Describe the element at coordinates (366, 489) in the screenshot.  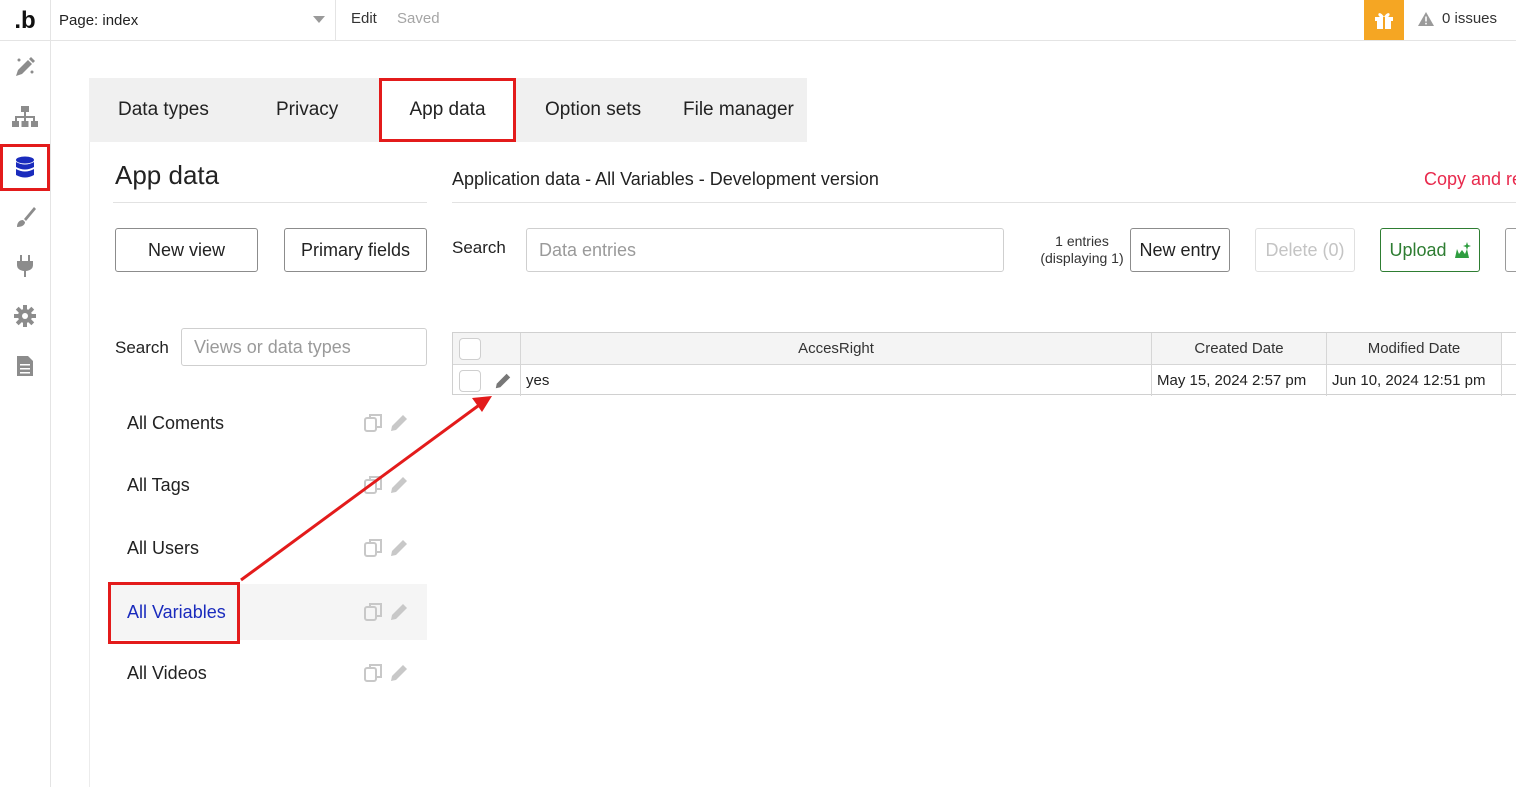
I see `annotation-arrow` at that location.